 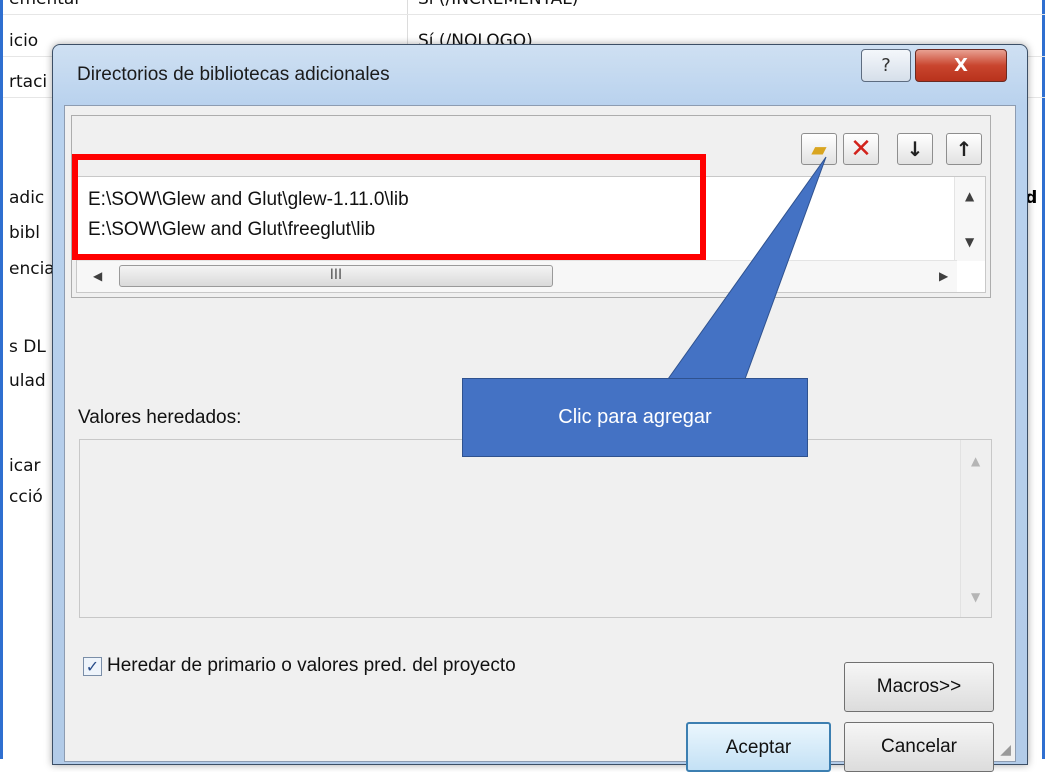 What do you see at coordinates (747, 268) in the screenshot?
I see `callout-pointer-shape` at bounding box center [747, 268].